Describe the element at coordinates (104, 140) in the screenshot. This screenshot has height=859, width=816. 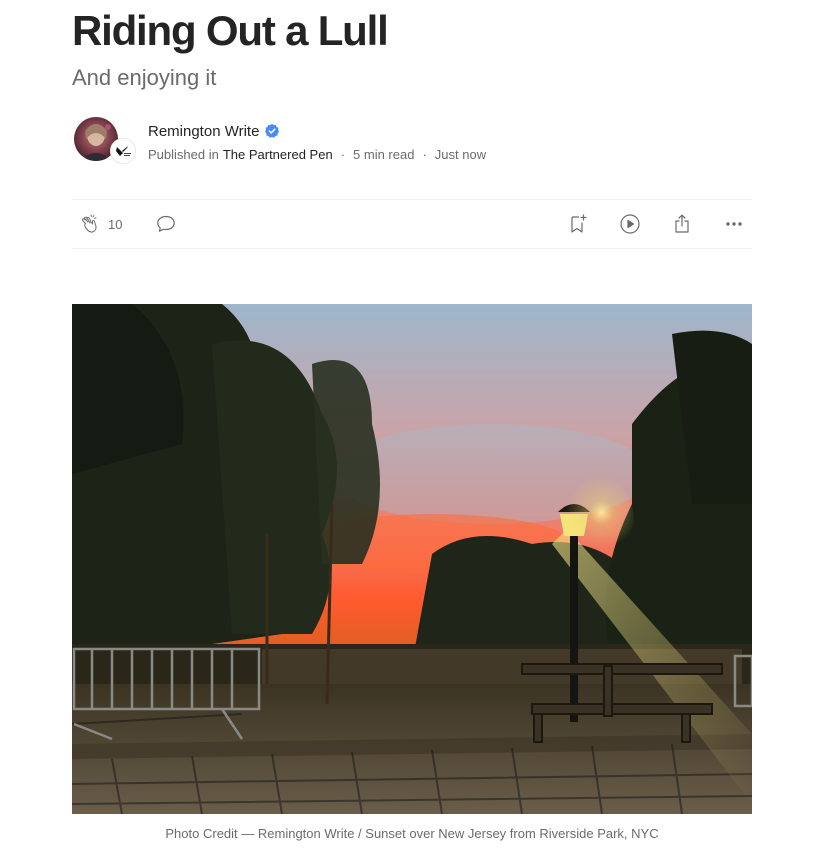
I see `avatar-group` at that location.